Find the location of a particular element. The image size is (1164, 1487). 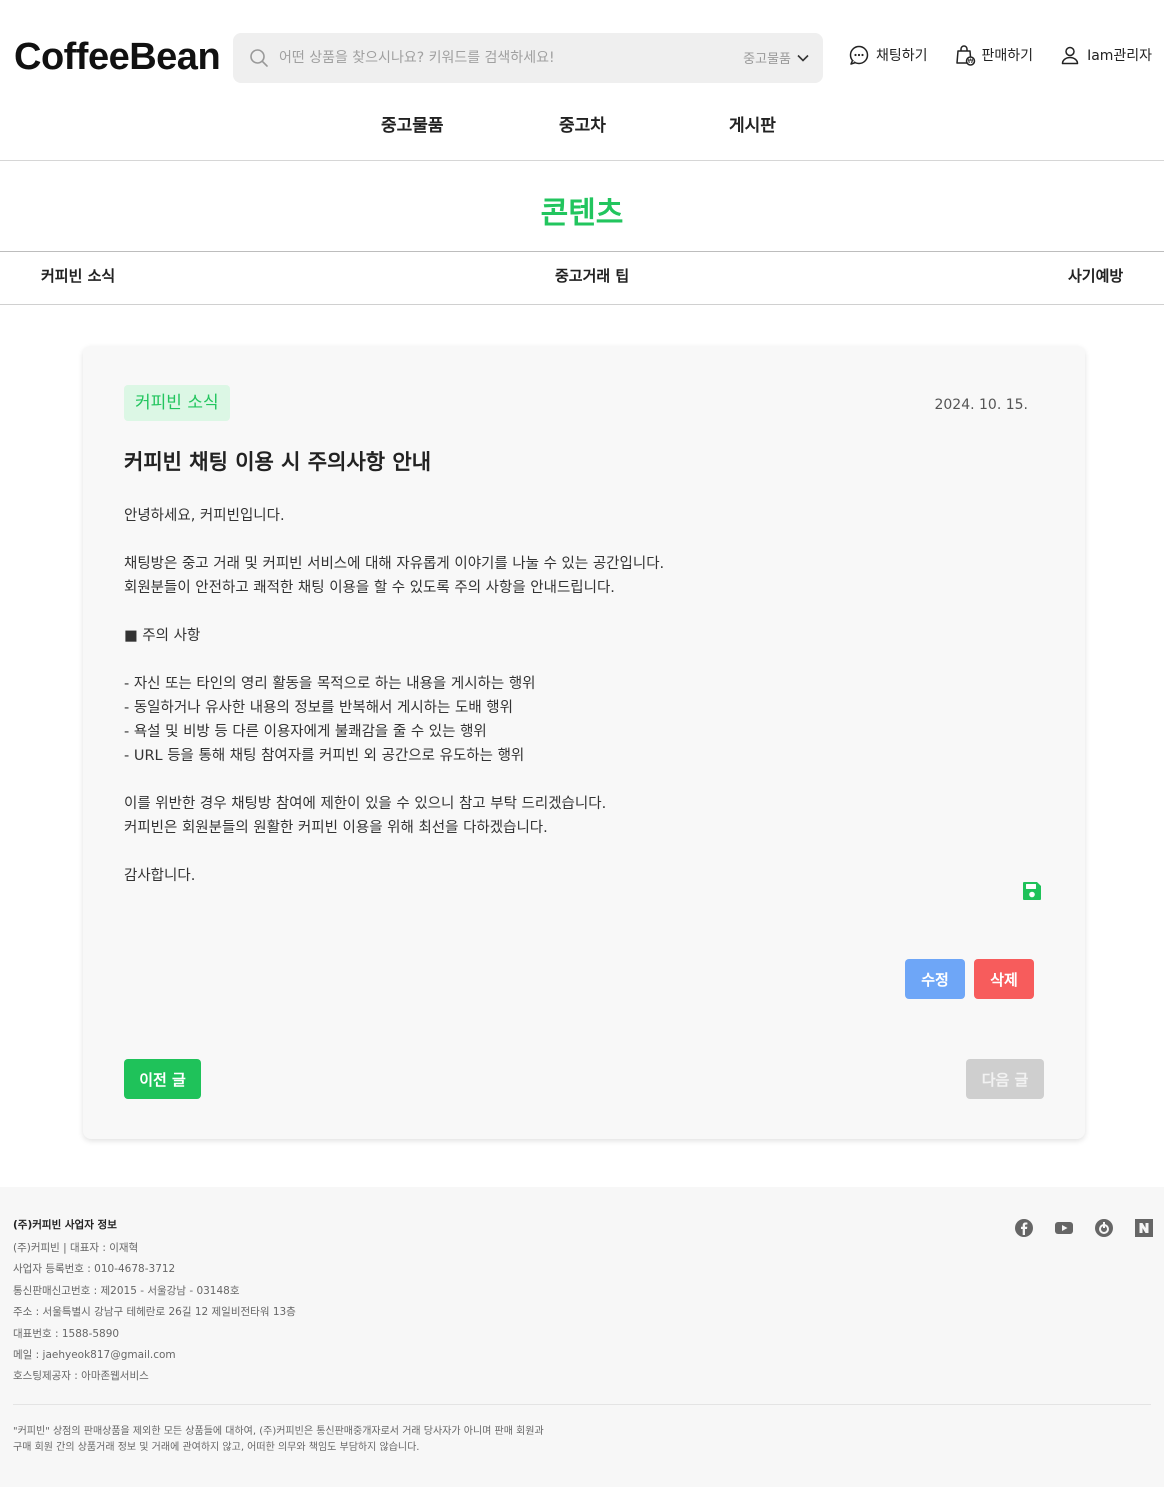

facebook-icon is located at coordinates (1024, 1228).